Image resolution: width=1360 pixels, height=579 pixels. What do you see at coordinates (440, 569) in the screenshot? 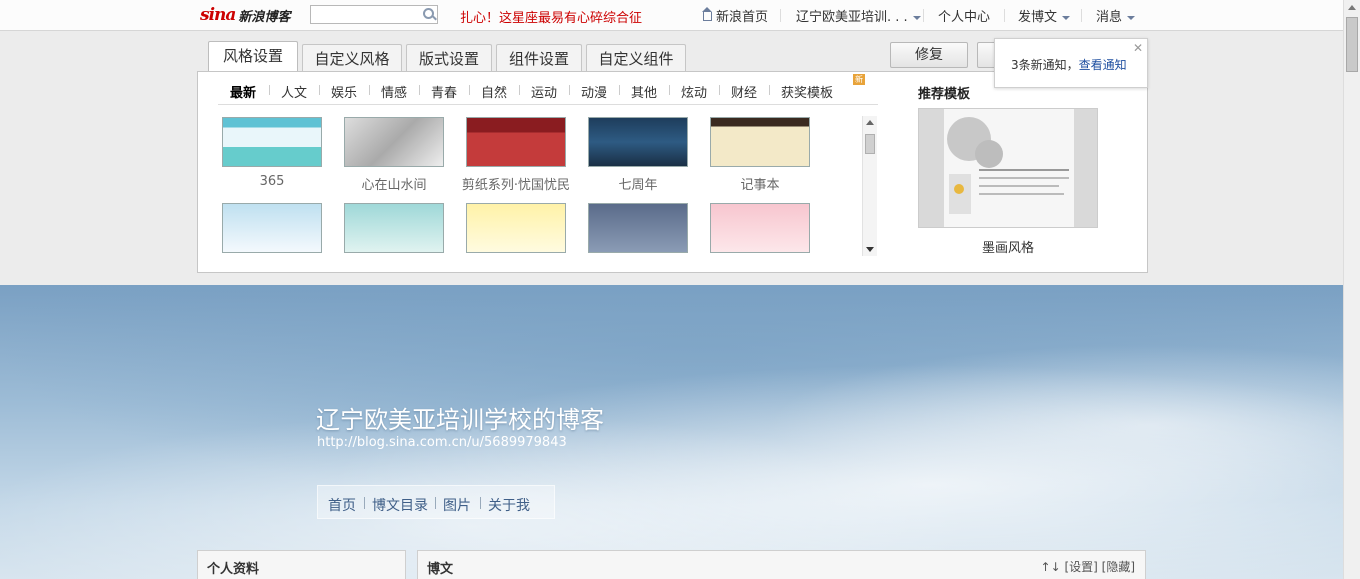
I see `posts-box-title: 博文` at bounding box center [440, 569].